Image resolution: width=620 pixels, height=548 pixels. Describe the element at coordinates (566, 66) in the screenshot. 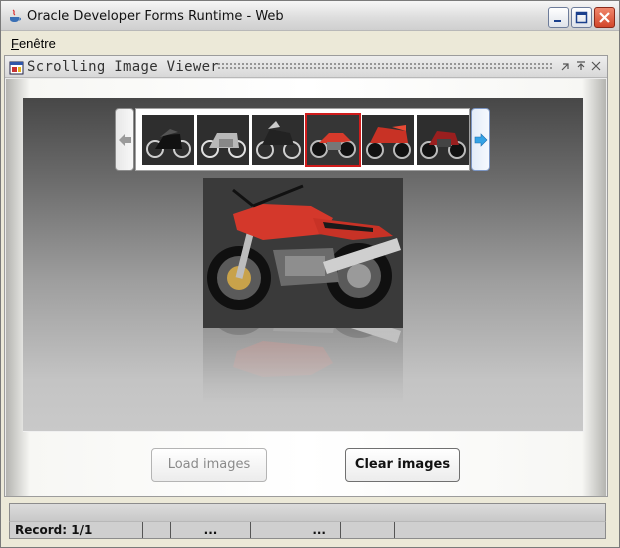

I see `restore-icon` at that location.